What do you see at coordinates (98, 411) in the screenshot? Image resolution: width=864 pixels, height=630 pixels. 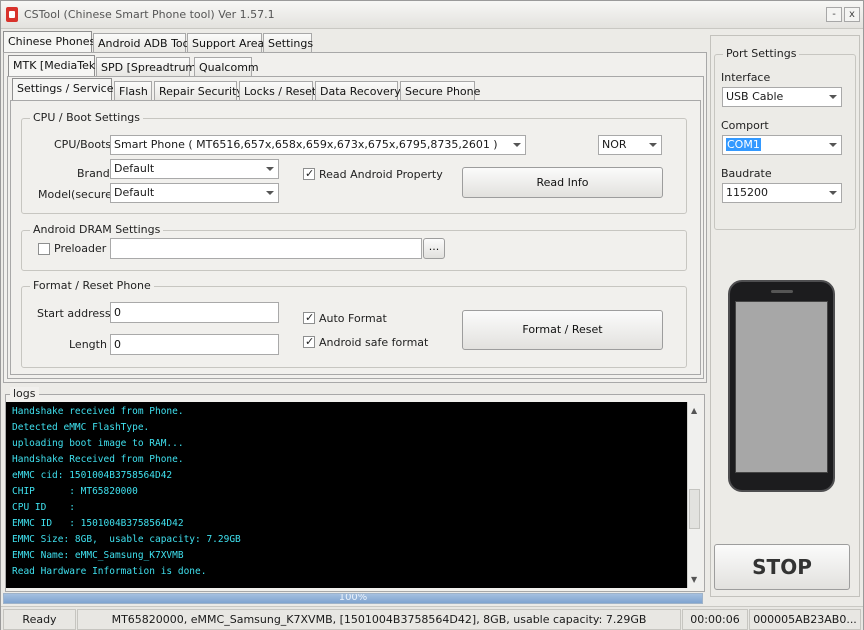 I see `log-line: Handshake received from Phone.` at bounding box center [98, 411].